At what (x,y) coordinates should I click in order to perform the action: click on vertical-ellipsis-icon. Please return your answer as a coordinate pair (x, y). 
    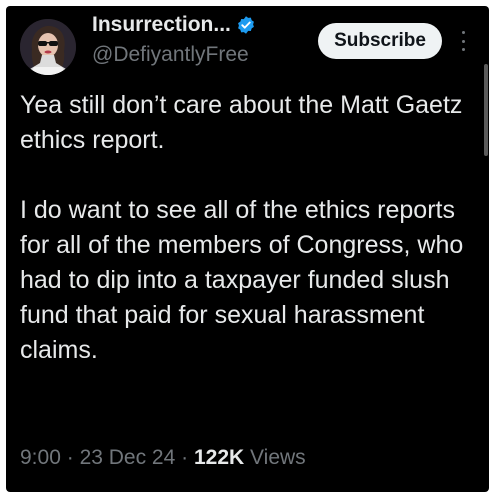
    Looking at the image, I should click on (463, 41).